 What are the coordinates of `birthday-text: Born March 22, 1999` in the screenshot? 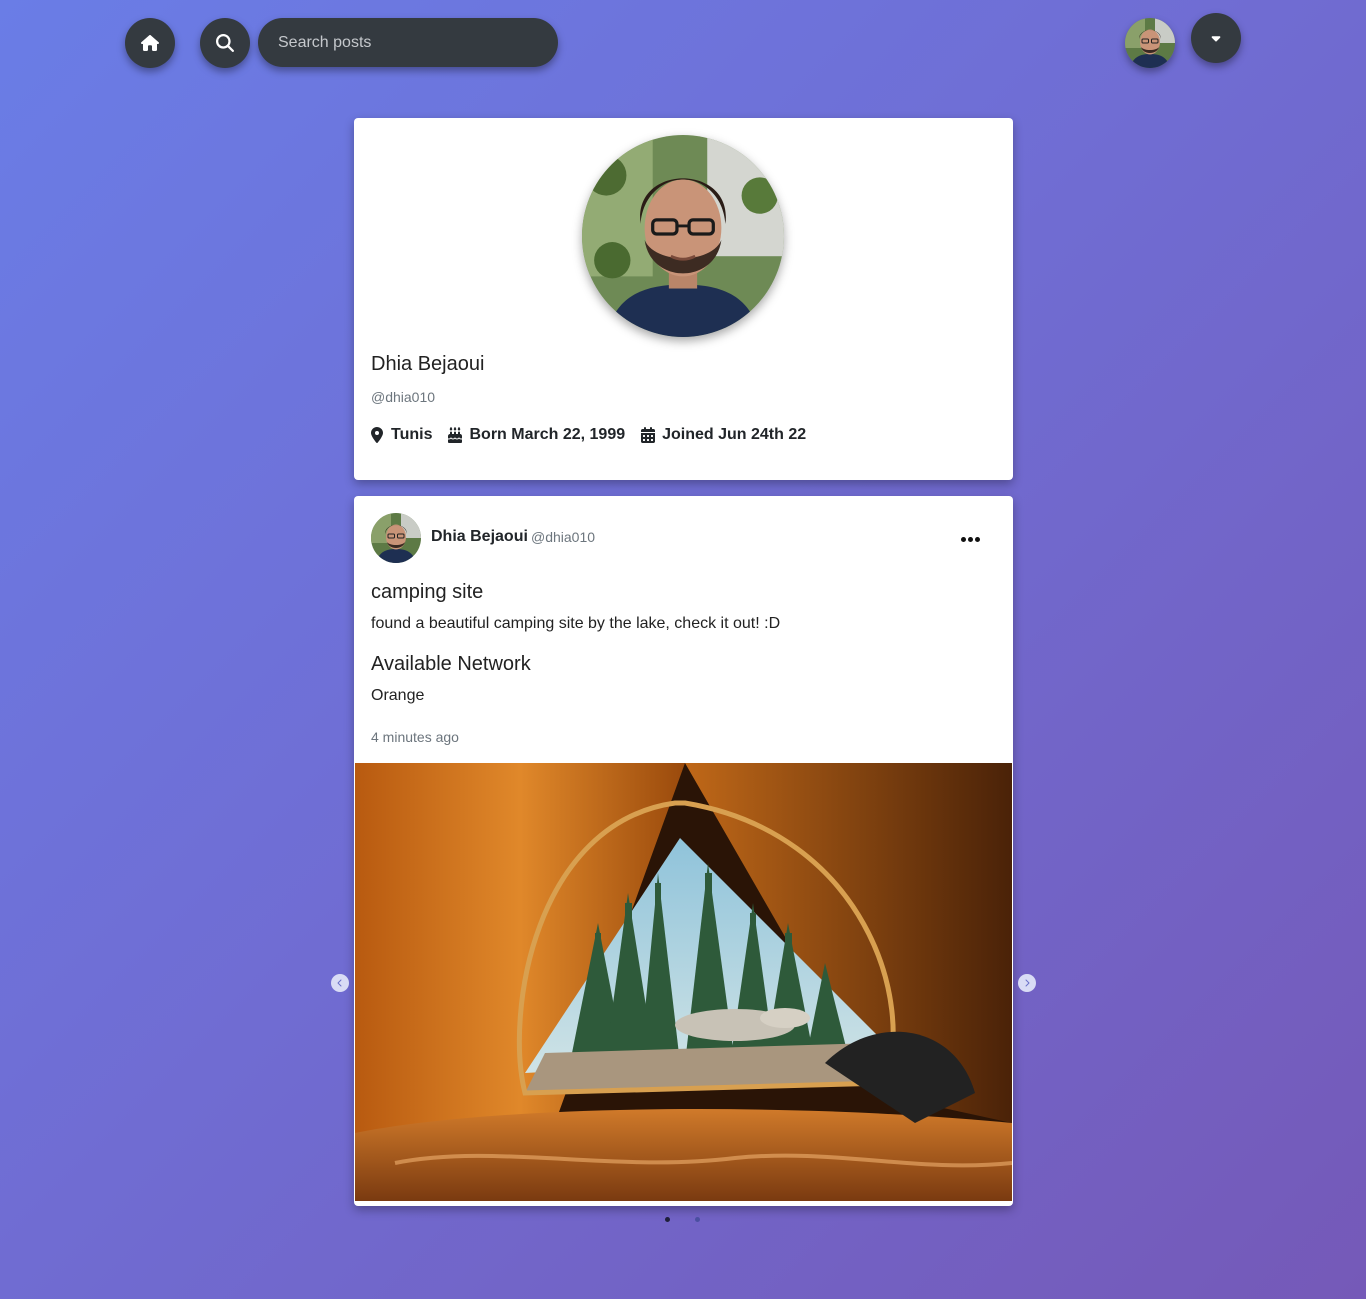 It's located at (547, 434).